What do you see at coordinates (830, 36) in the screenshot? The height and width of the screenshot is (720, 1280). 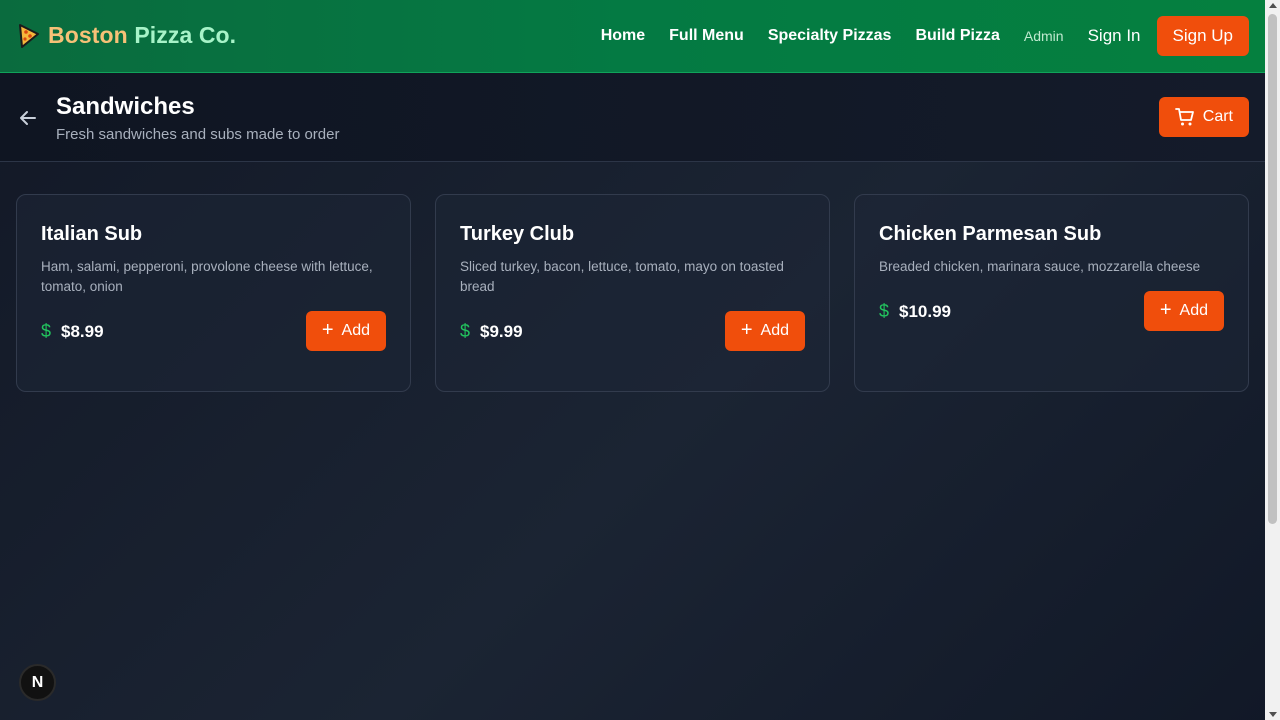 I see `nav-specialty-pizzas-link: Specialty Pizzas` at bounding box center [830, 36].